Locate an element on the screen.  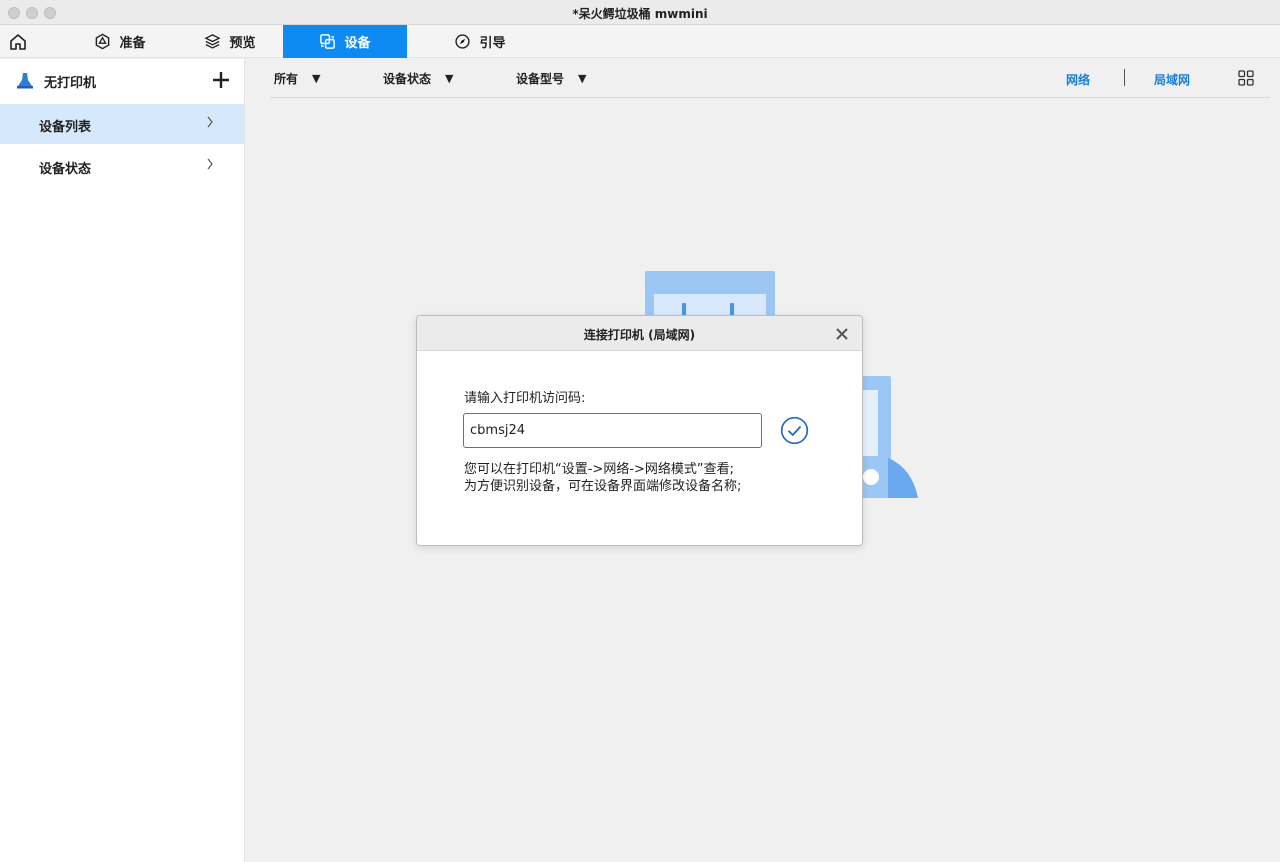
tab-prepare-label: 准备 is located at coordinates (132, 43).